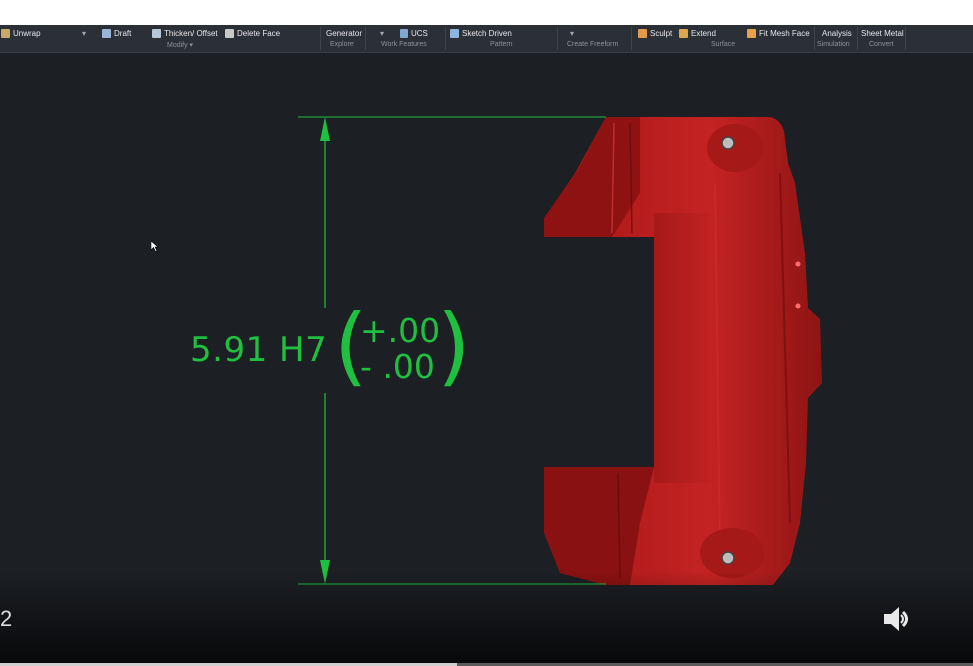 The image size is (973, 666). I want to click on tolerance-close-paren: ), so click(454, 346).